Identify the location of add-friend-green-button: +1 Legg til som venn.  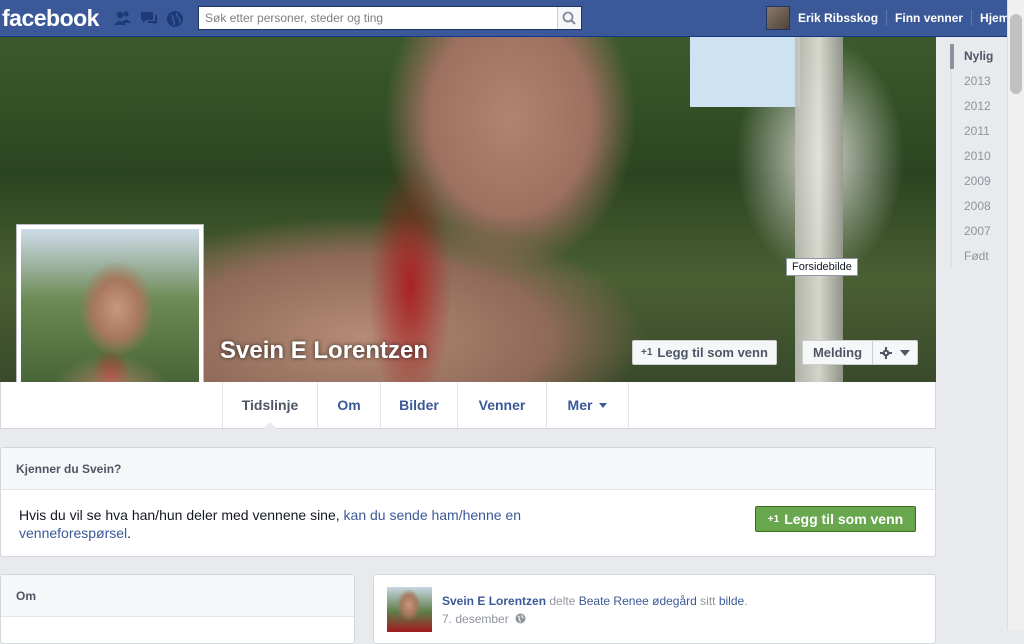
(835, 519).